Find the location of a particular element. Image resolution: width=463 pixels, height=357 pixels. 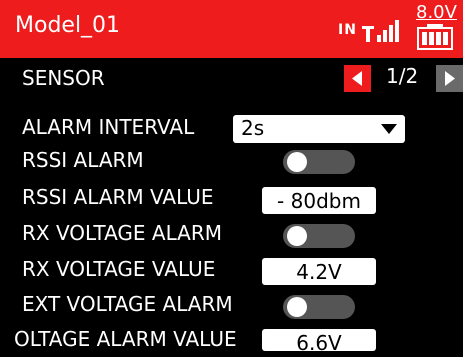

ext-voltage-alarm-toggle is located at coordinates (319, 307).